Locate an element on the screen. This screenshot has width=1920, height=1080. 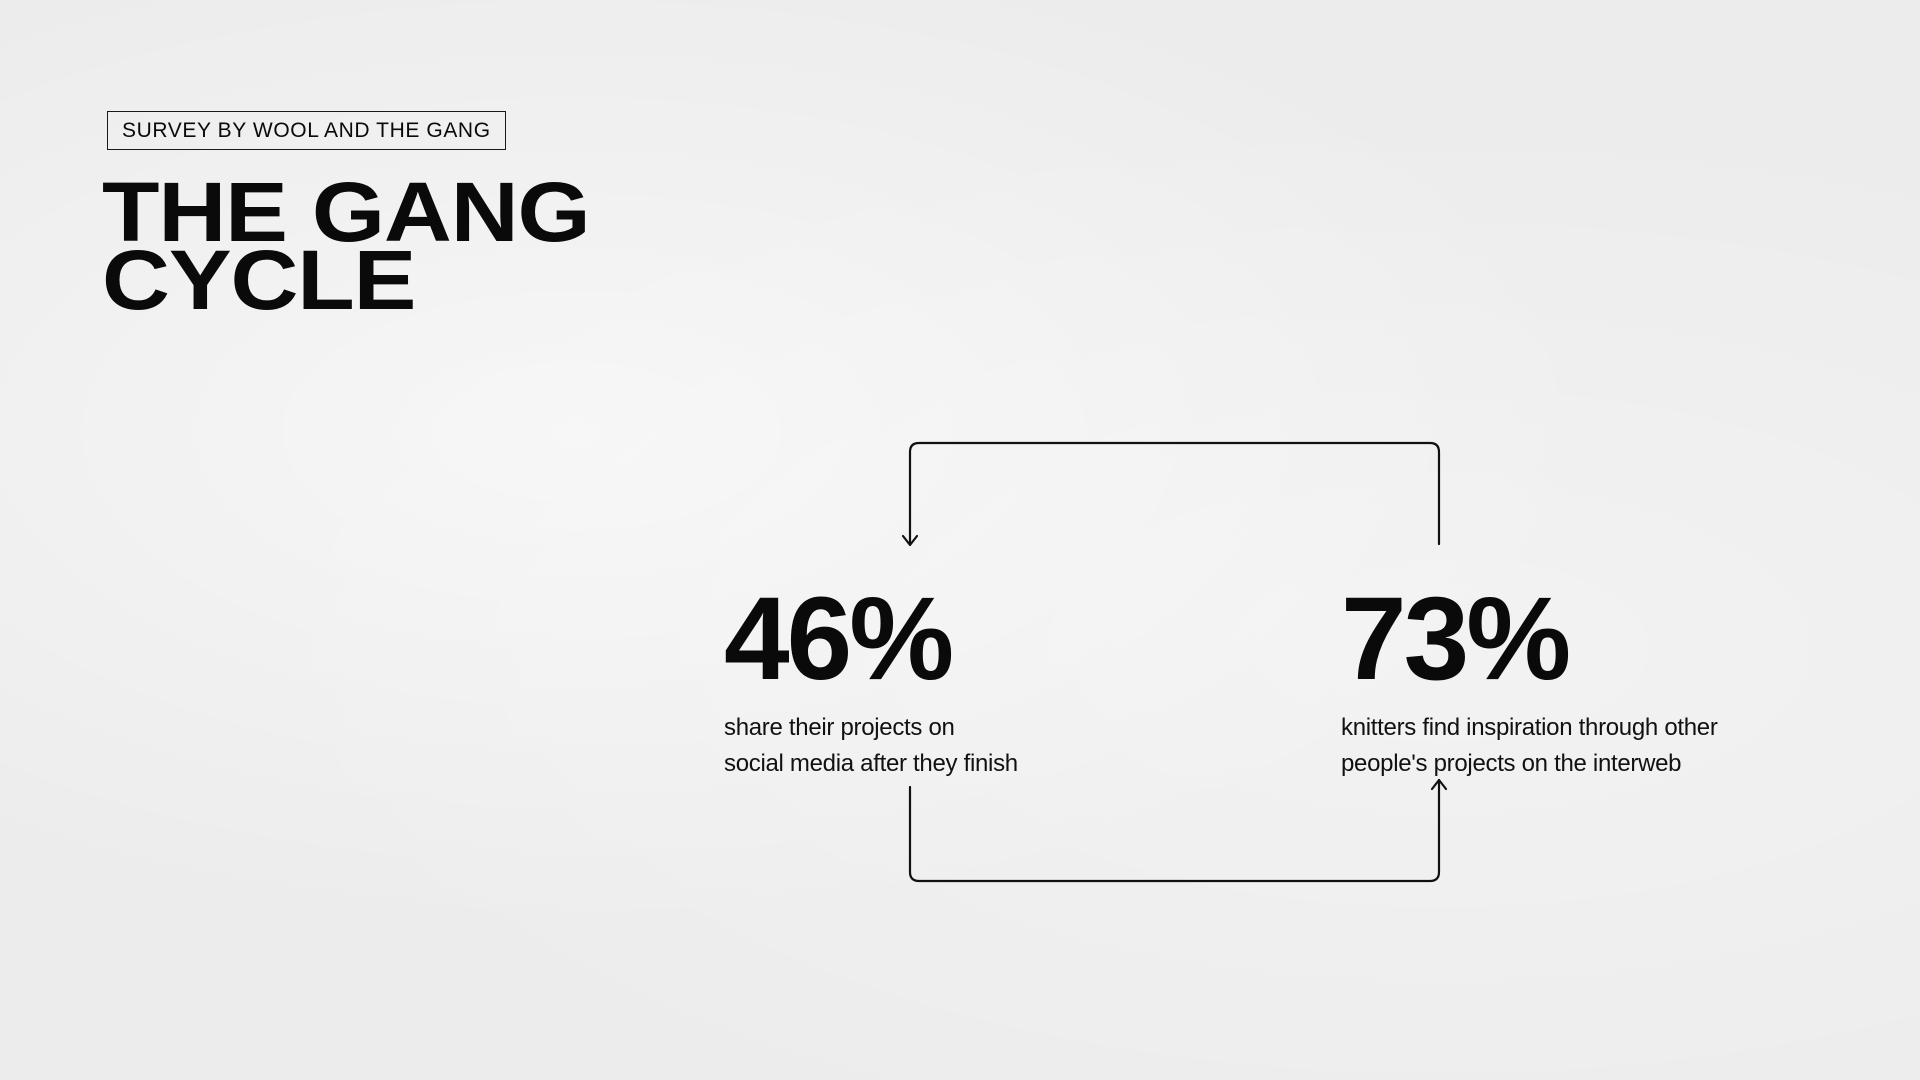
stat-description-line-1: share their projects on is located at coordinates (839, 727).